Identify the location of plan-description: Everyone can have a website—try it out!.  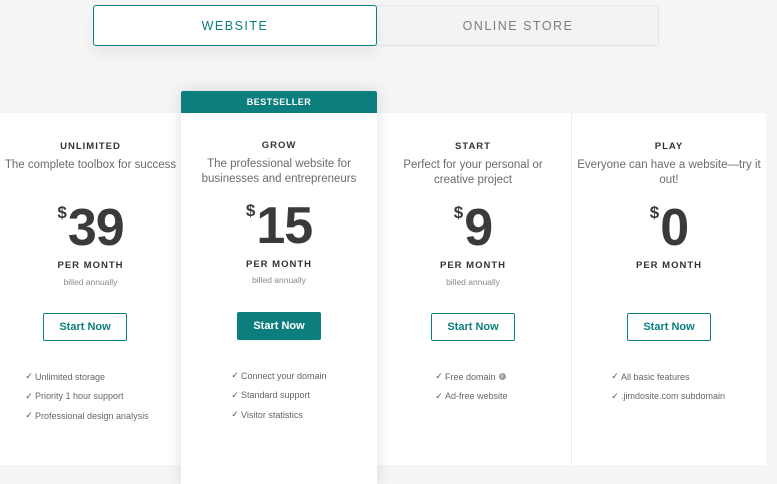
(669, 172).